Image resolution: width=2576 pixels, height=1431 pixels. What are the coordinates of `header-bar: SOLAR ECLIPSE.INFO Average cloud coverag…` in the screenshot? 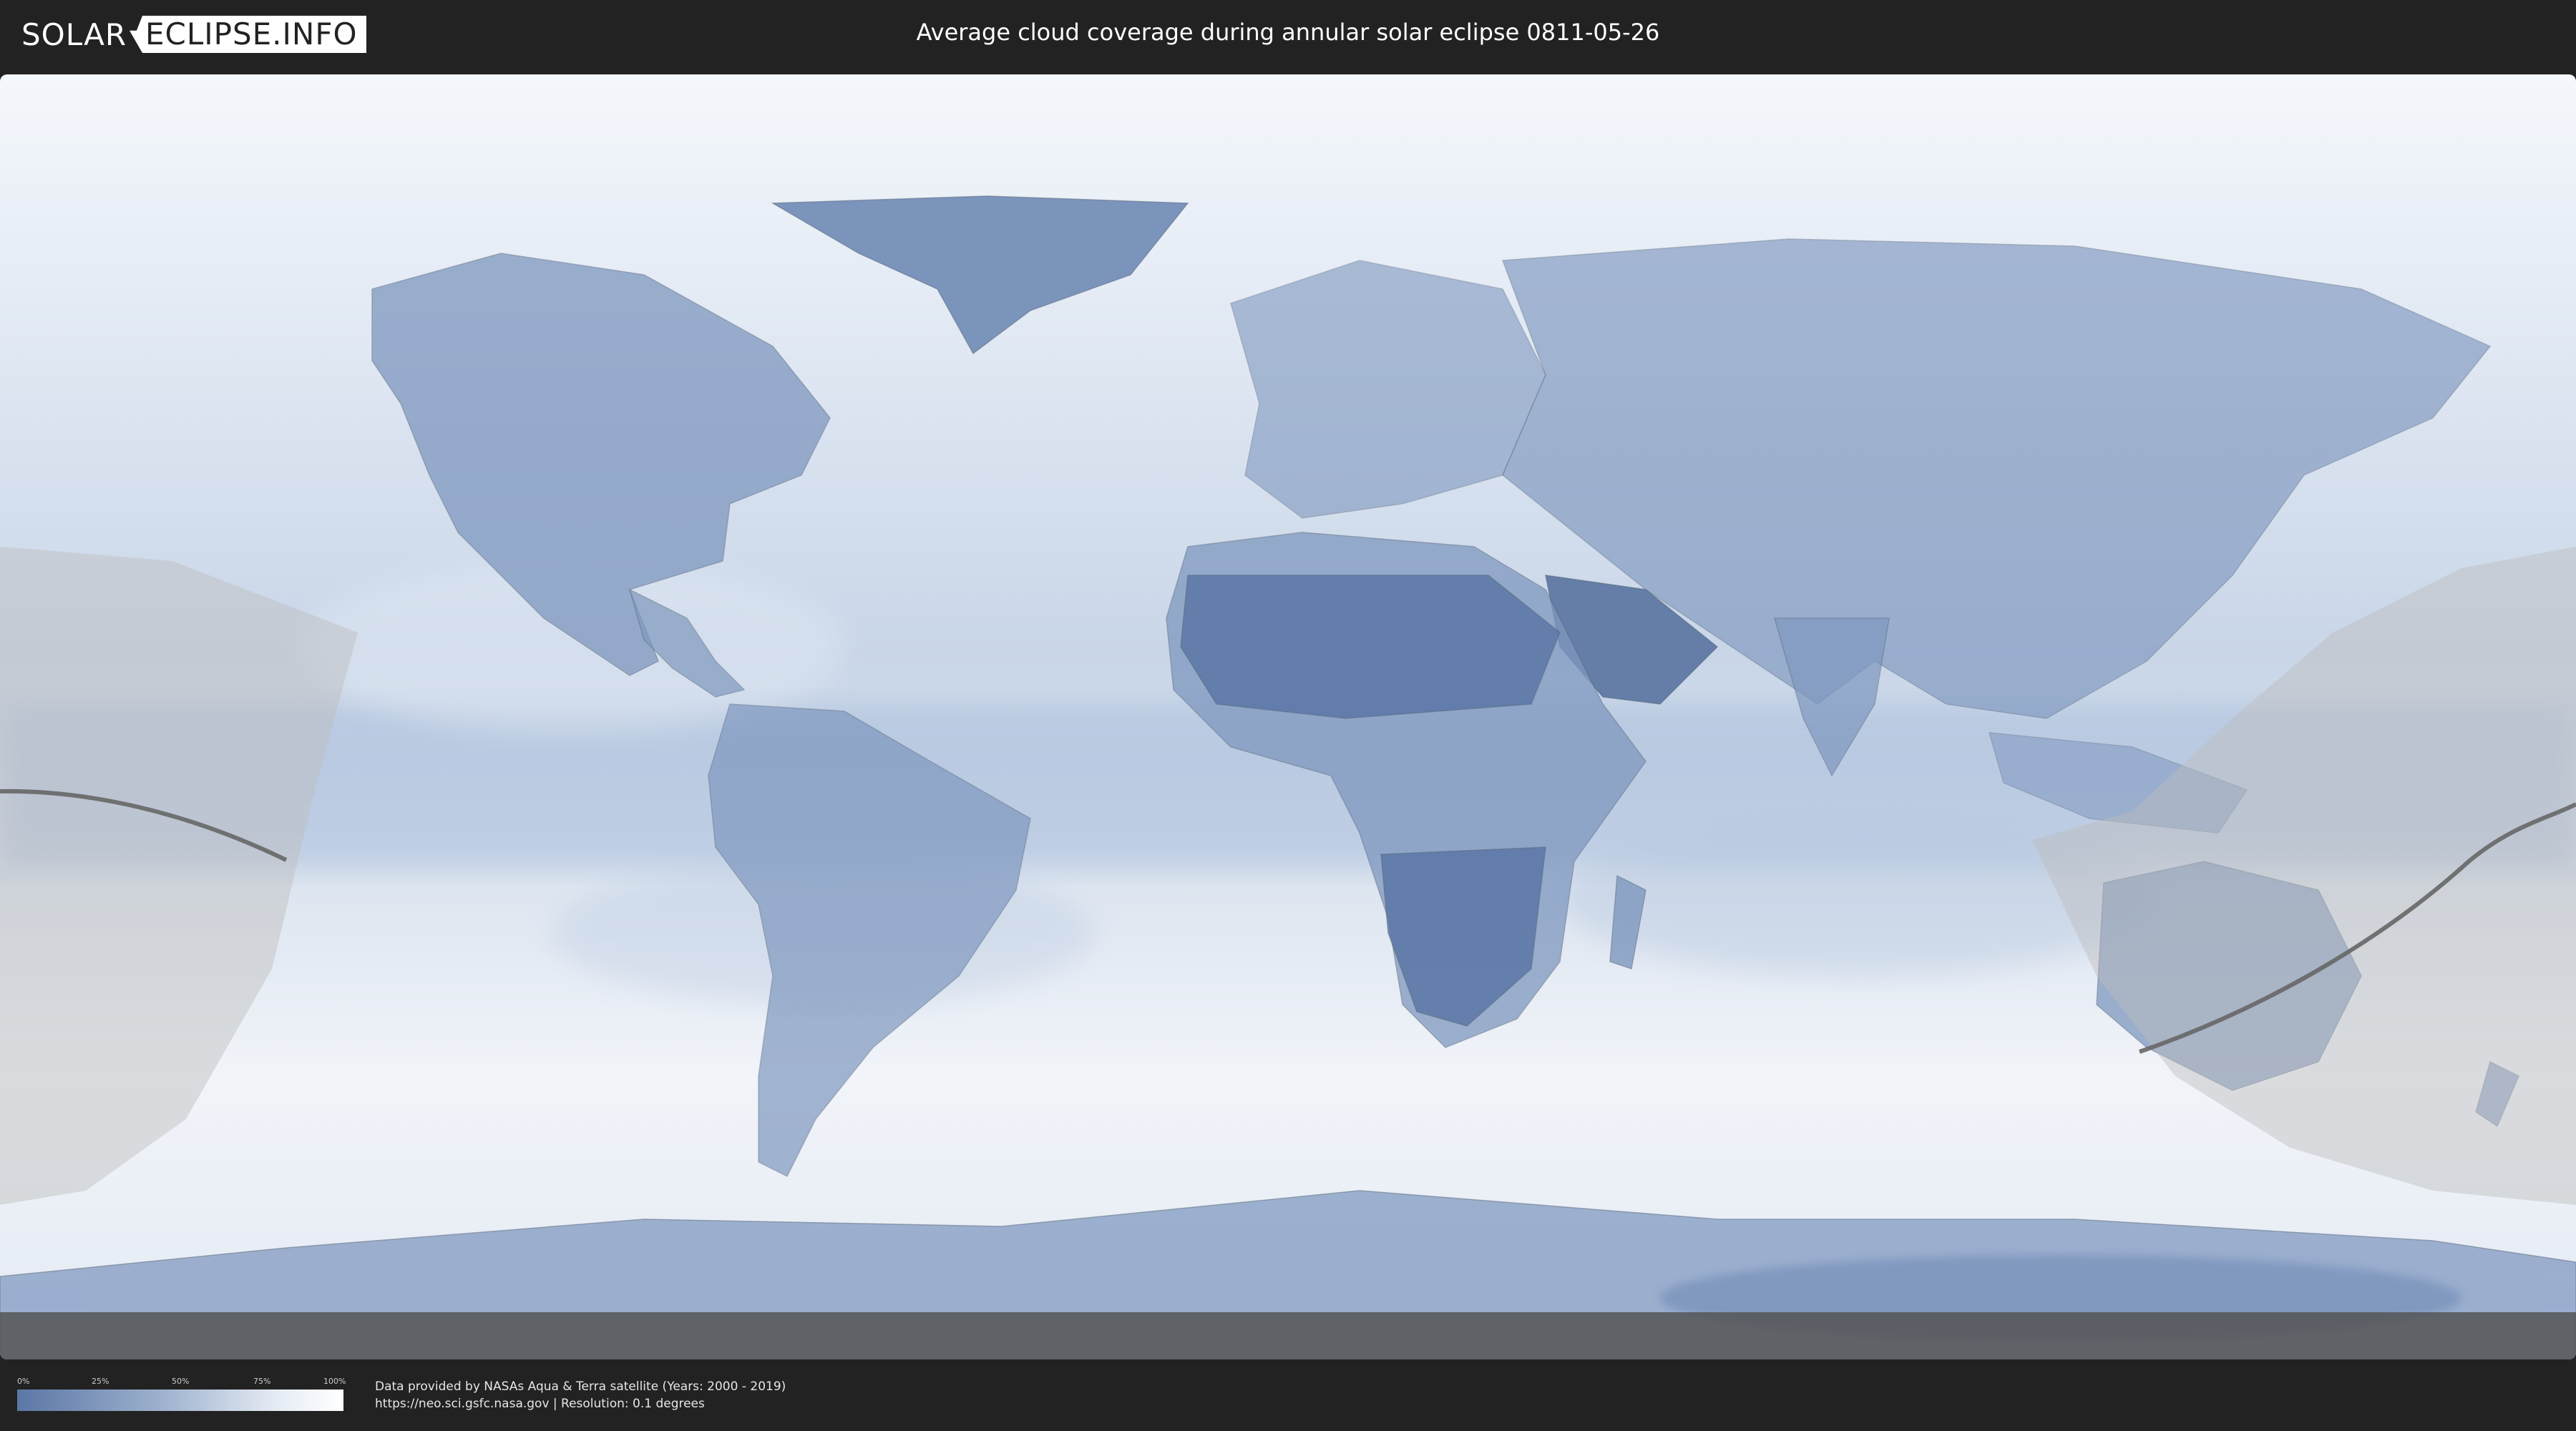 It's located at (1288, 36).